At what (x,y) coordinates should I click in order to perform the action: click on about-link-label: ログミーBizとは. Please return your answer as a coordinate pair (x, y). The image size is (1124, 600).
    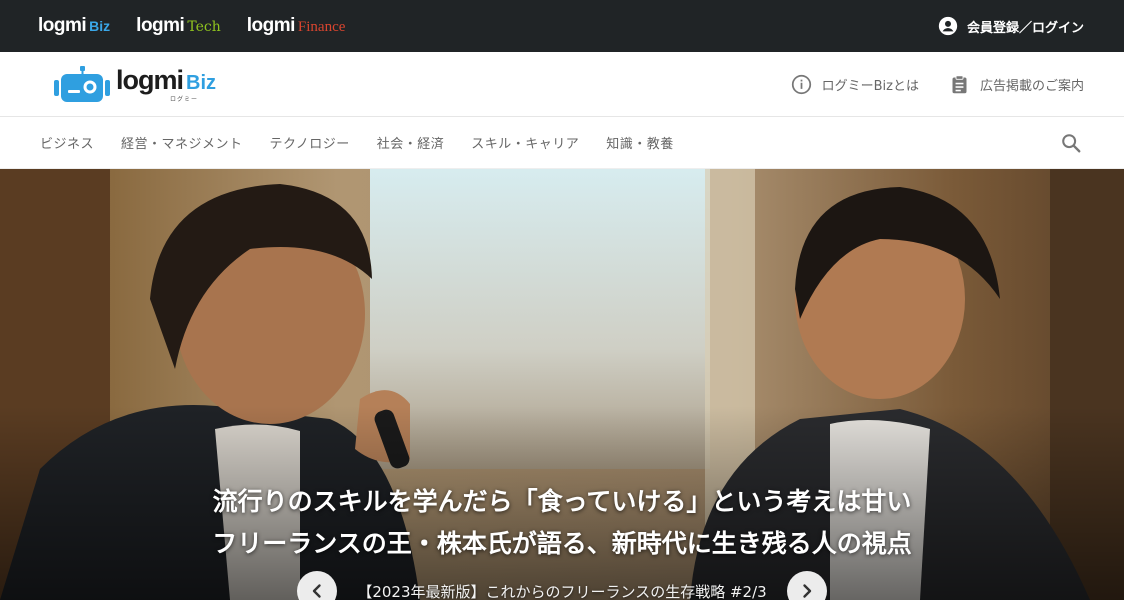
    Looking at the image, I should click on (870, 86).